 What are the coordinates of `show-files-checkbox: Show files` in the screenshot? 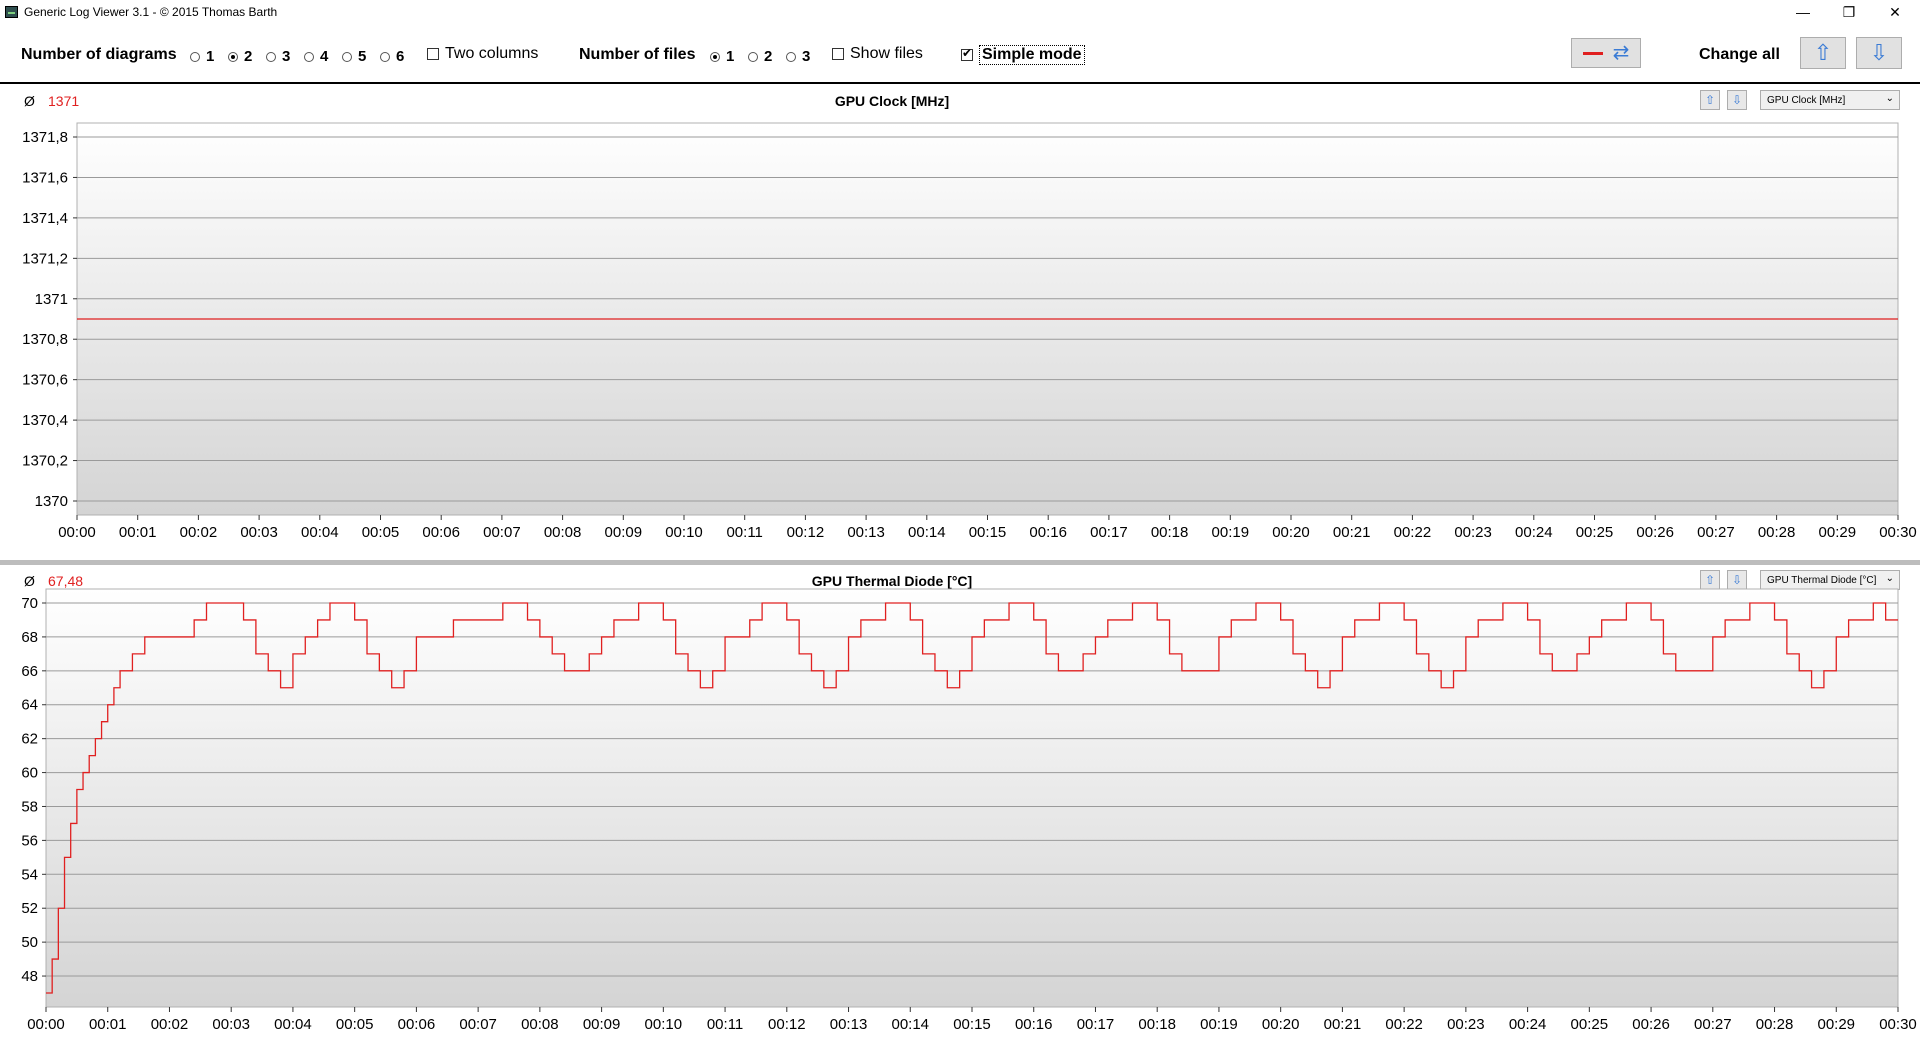 It's located at (877, 54).